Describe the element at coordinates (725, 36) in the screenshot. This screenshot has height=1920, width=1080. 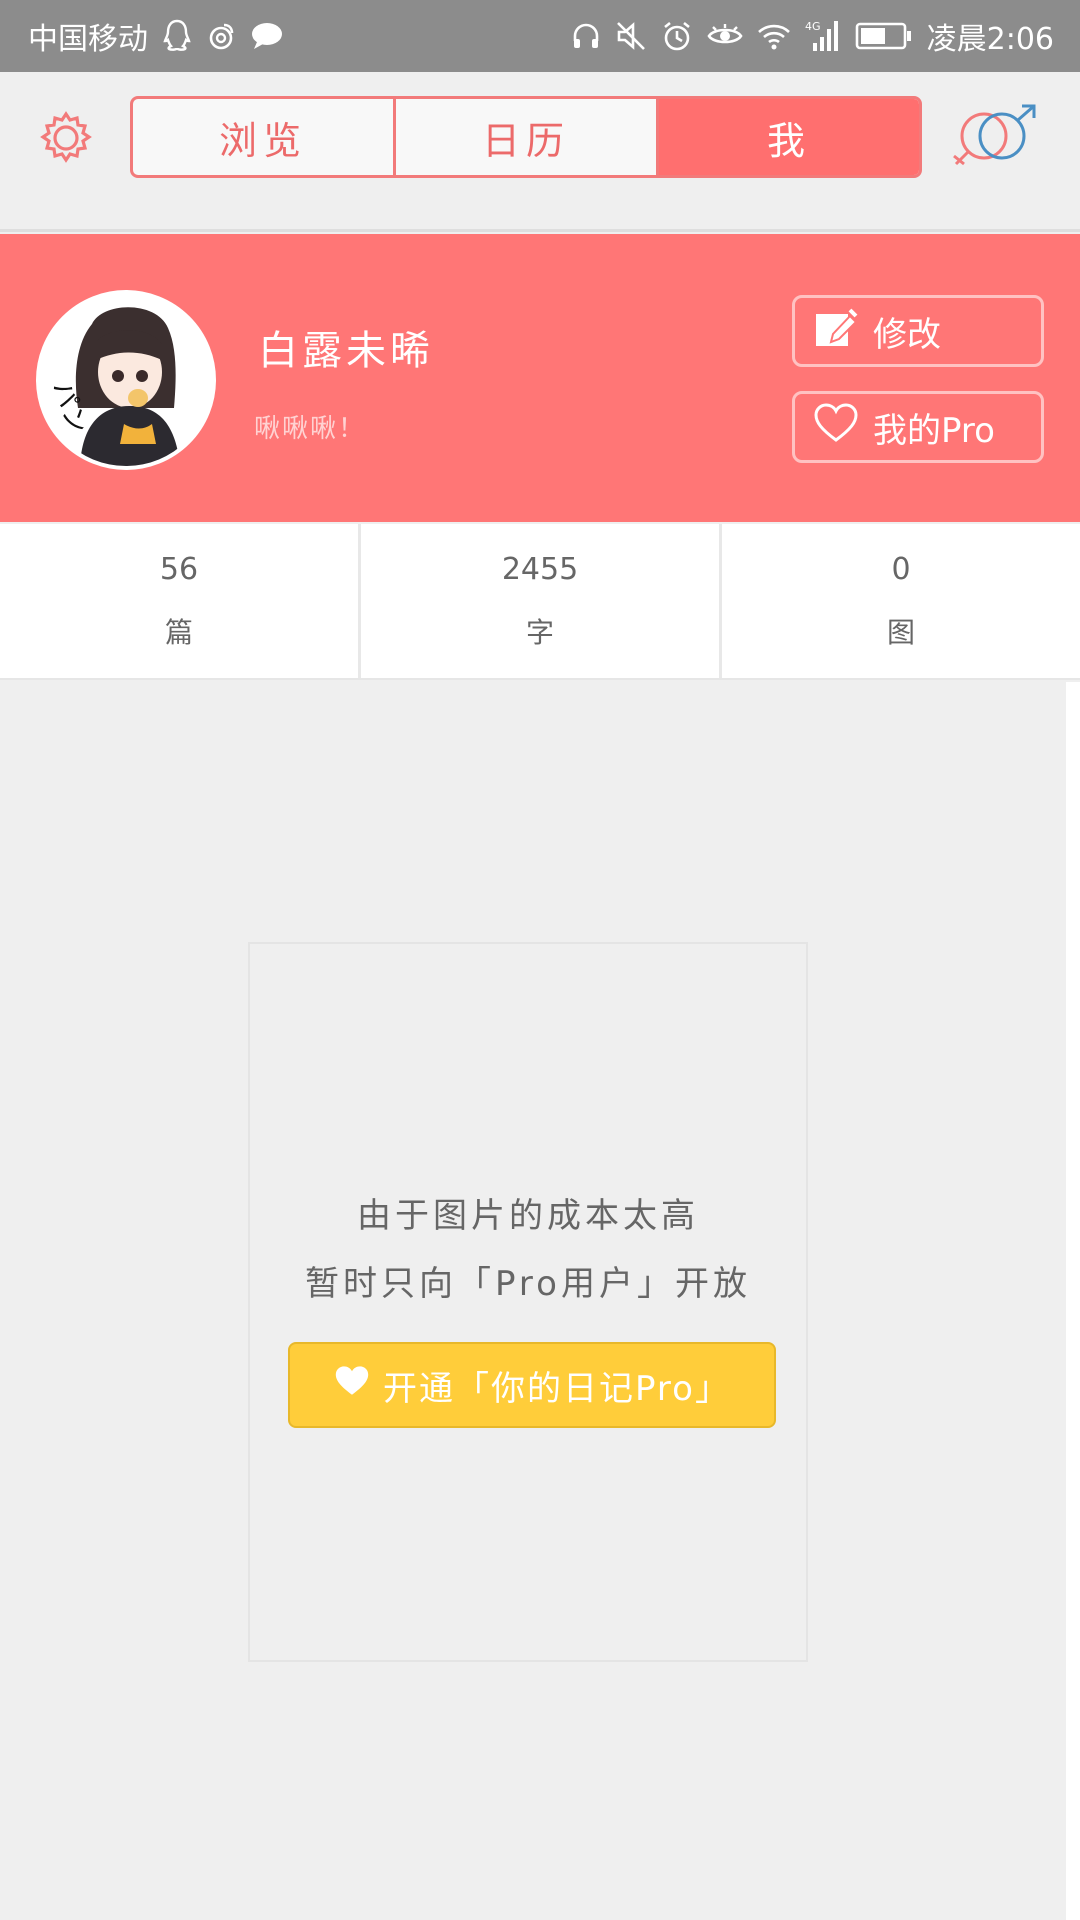
I see `eye-icon` at that location.